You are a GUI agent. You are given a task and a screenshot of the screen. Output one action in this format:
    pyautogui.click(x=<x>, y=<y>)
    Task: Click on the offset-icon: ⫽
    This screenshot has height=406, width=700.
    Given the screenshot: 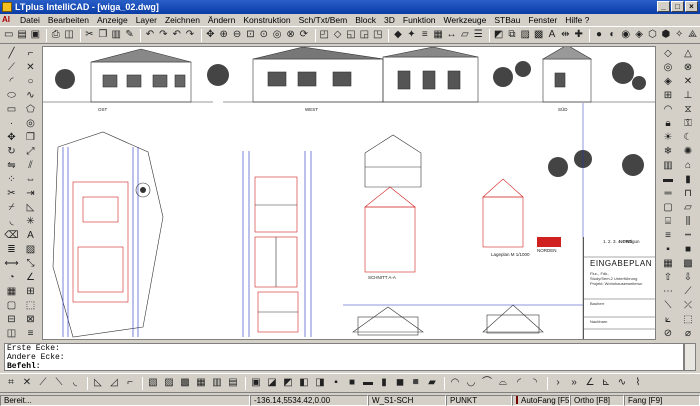 What is the action you would take?
    pyautogui.click(x=30, y=165)
    